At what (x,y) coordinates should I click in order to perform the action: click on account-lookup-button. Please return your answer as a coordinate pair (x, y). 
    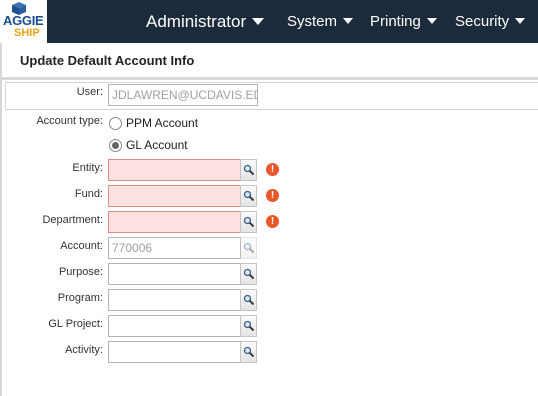
    Looking at the image, I should click on (248, 248).